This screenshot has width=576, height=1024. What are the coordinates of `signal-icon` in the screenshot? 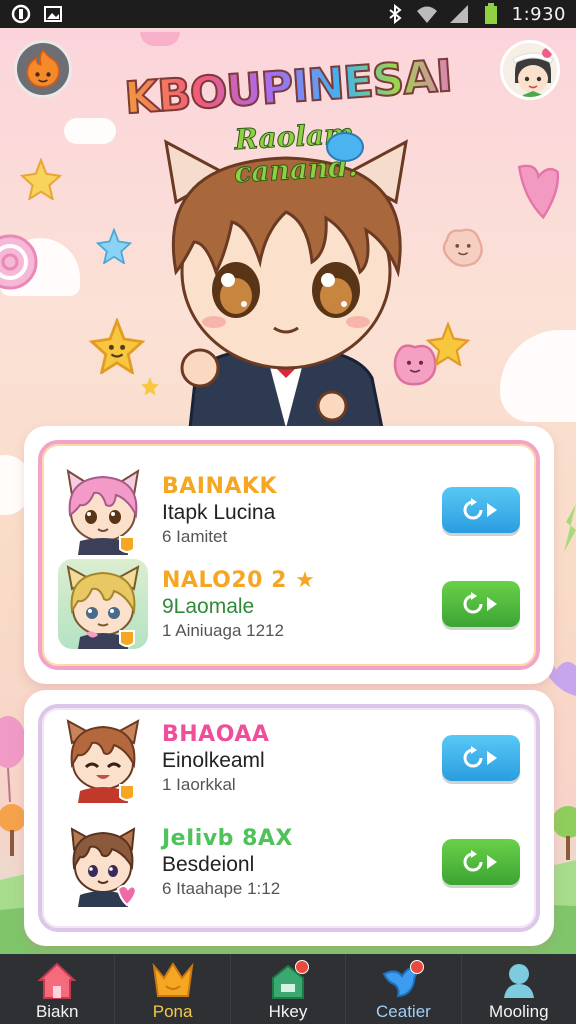 It's located at (459, 14).